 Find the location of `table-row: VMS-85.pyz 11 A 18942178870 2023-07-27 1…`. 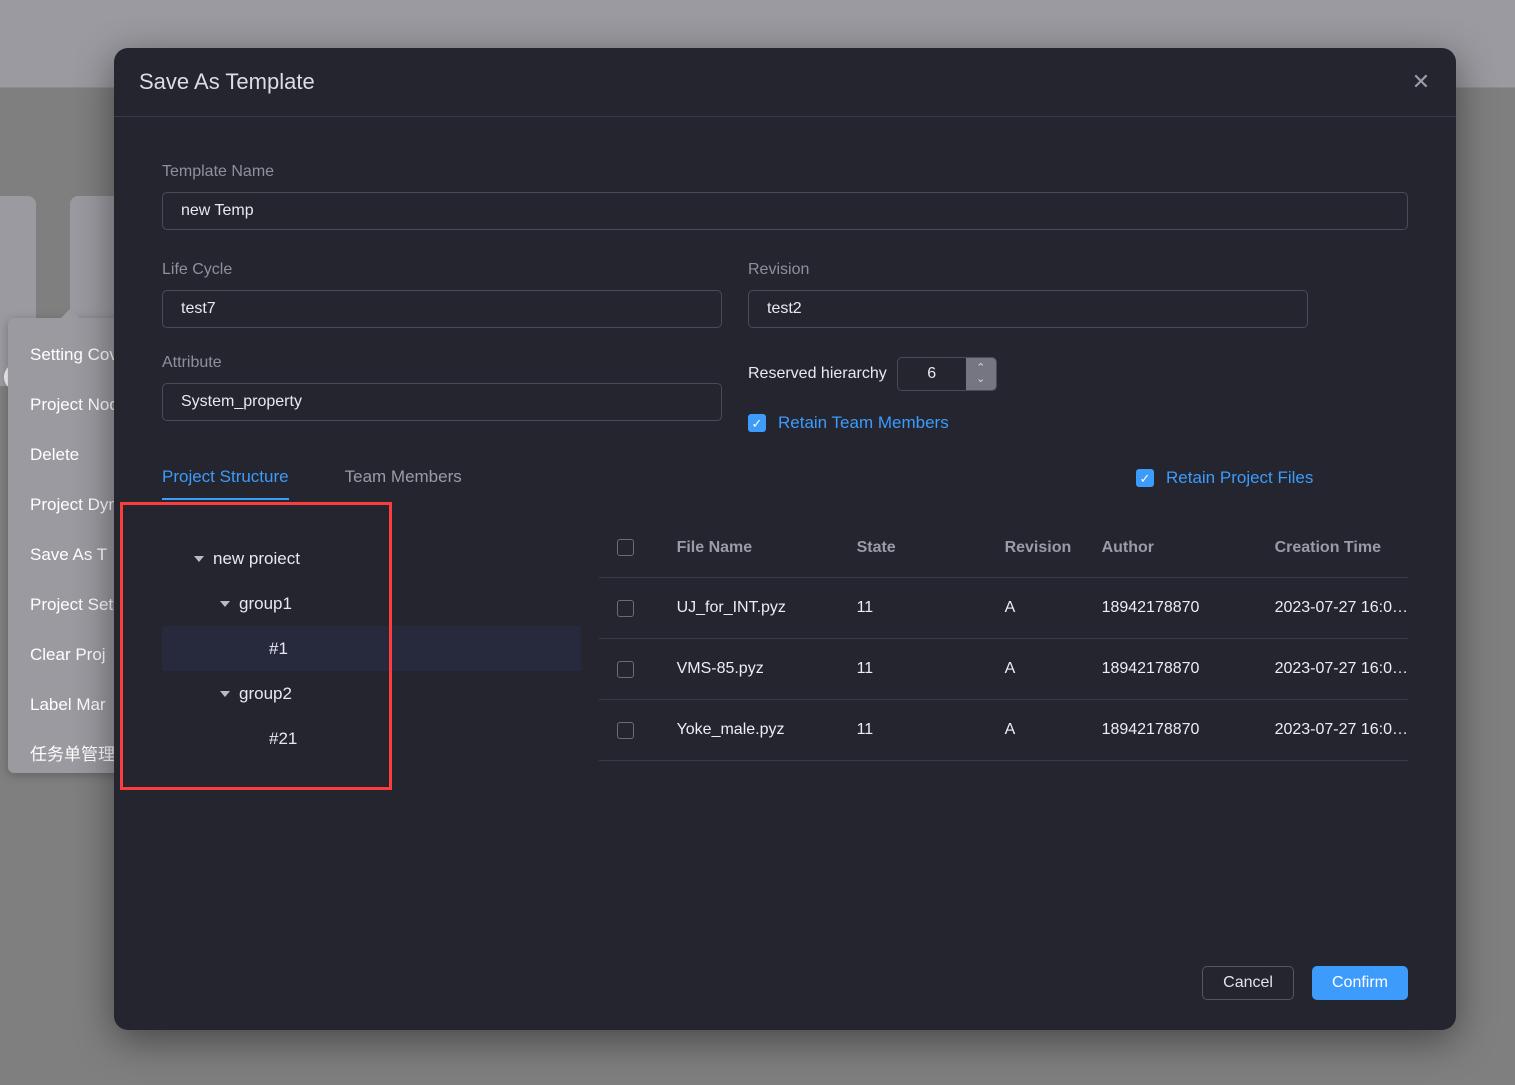

table-row: VMS-85.pyz 11 A 18942178870 2023-07-27 1… is located at coordinates (1003, 669).